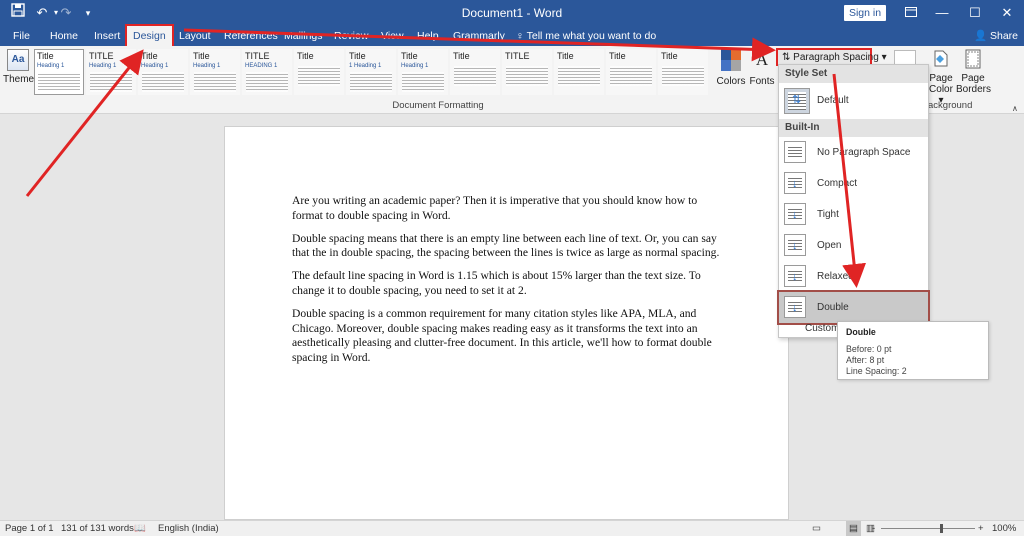 Image resolution: width=1024 pixels, height=536 pixels. Describe the element at coordinates (1018, 317) in the screenshot. I see `vertical-scrollbar` at that location.